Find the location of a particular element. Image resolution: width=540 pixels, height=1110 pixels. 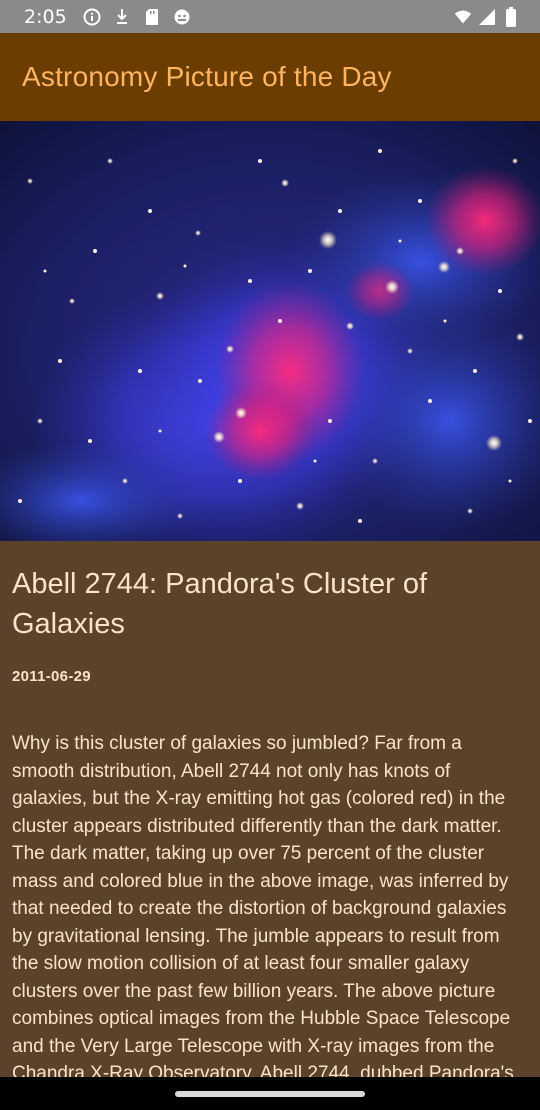

sd-card-icon is located at coordinates (152, 17).